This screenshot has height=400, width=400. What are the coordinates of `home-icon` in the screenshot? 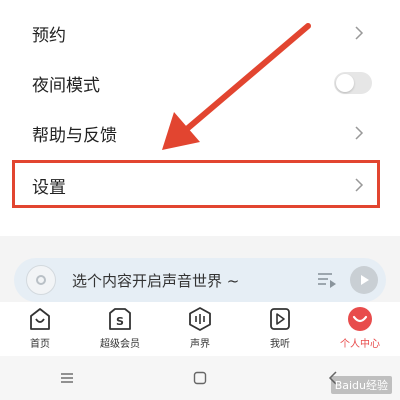 It's located at (40, 319).